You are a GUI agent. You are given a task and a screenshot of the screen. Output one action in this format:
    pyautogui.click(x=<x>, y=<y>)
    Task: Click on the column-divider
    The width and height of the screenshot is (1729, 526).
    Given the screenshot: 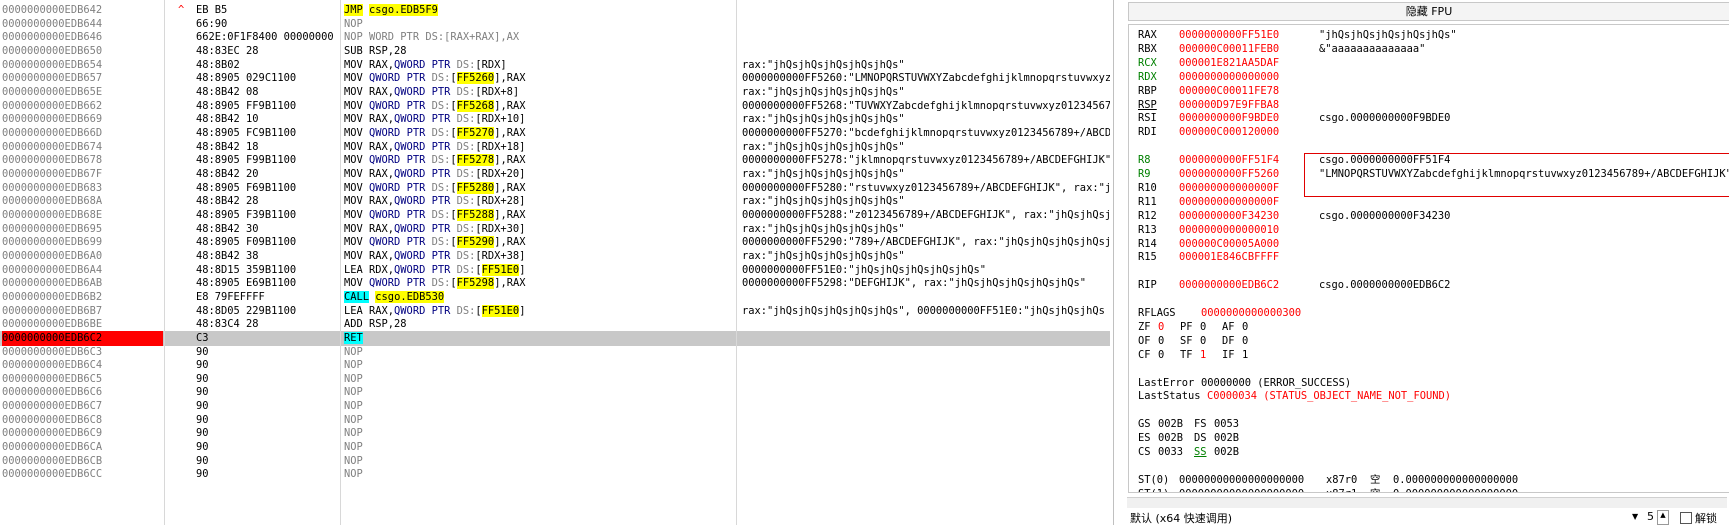 What is the action you would take?
    pyautogui.click(x=164, y=262)
    